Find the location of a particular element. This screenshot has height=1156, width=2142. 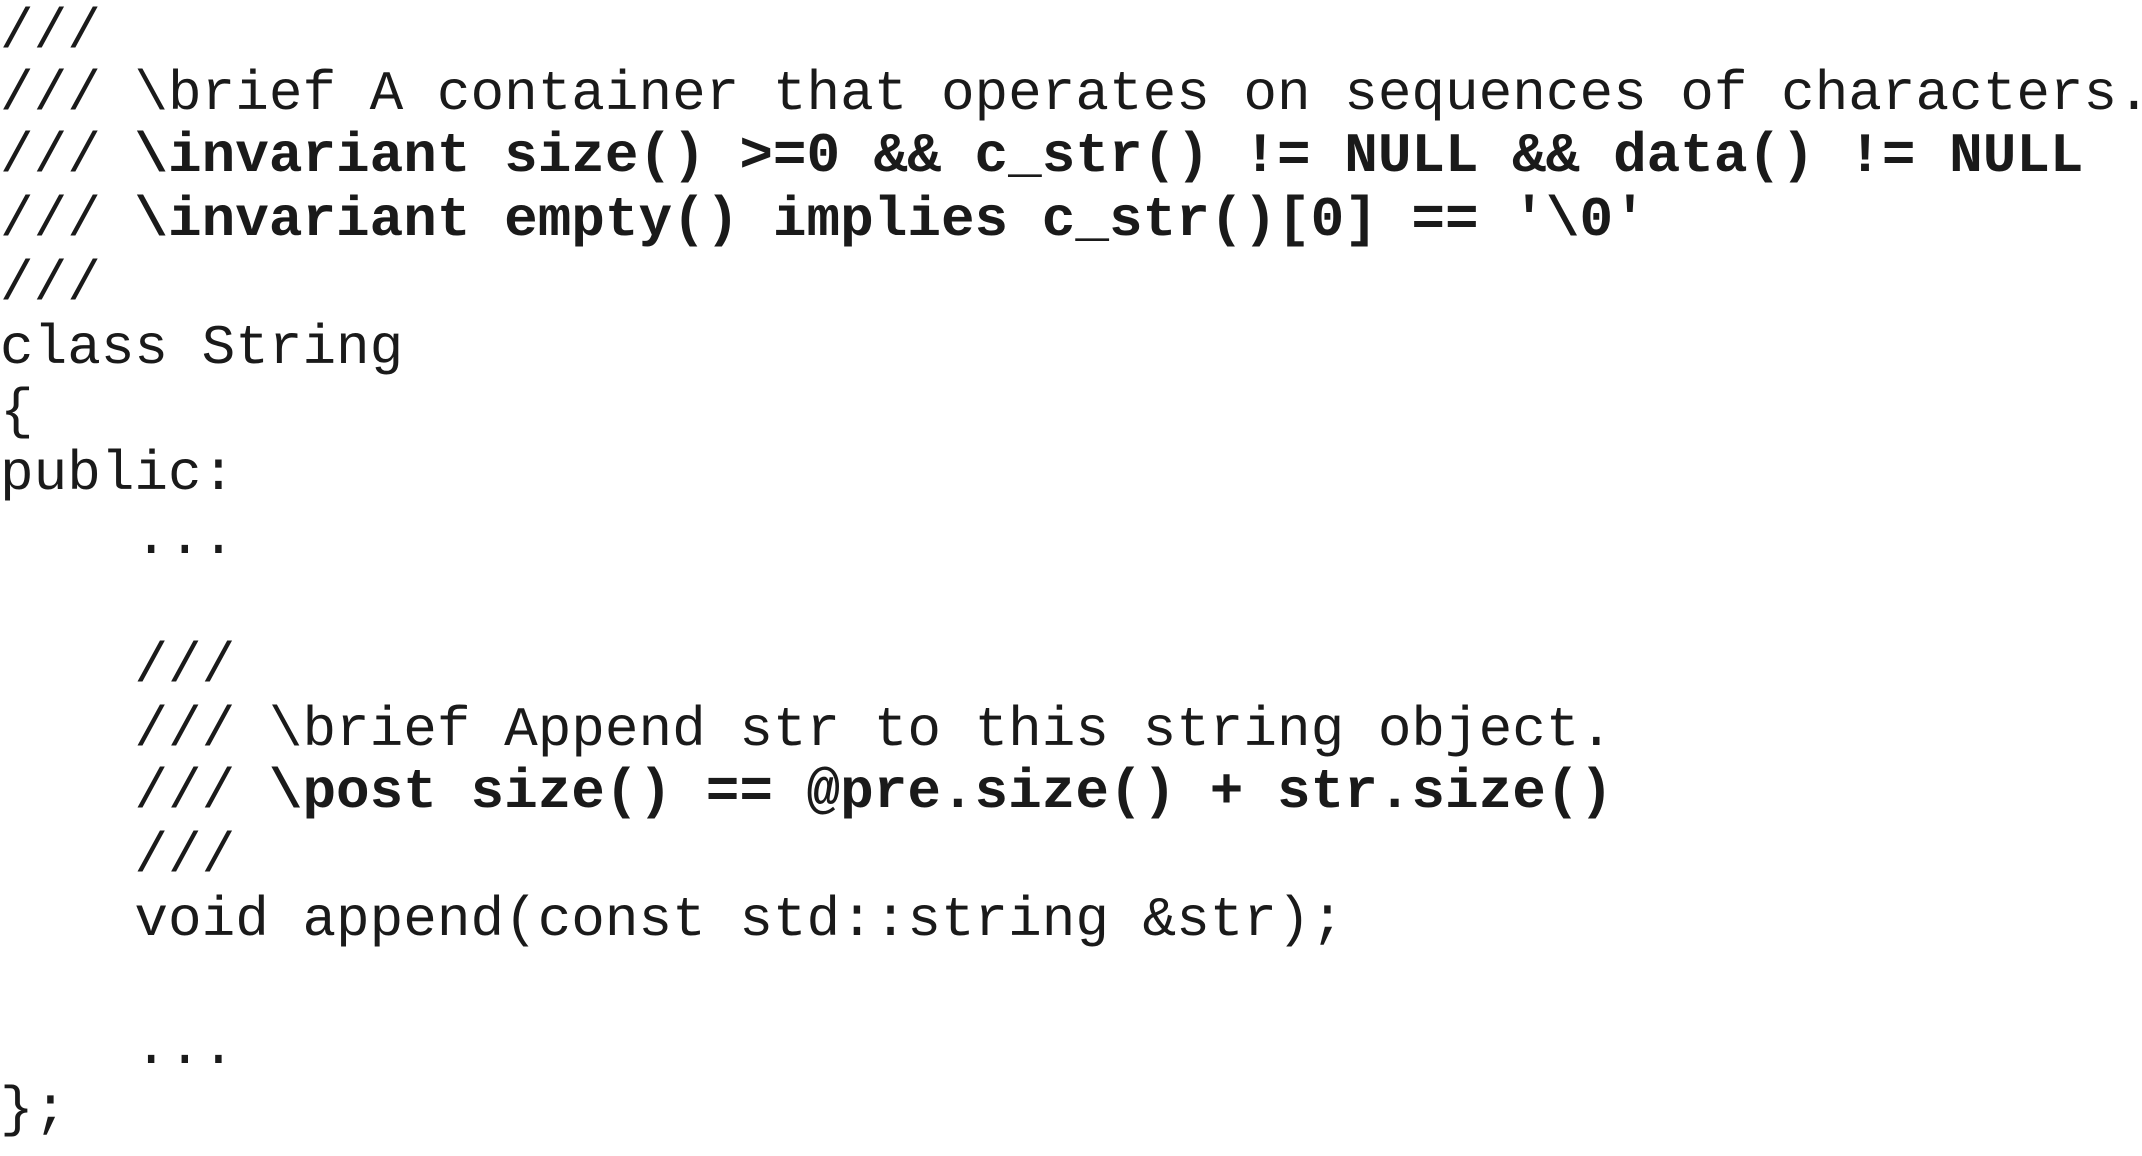

code-line-11: /// is located at coordinates (117, 666).